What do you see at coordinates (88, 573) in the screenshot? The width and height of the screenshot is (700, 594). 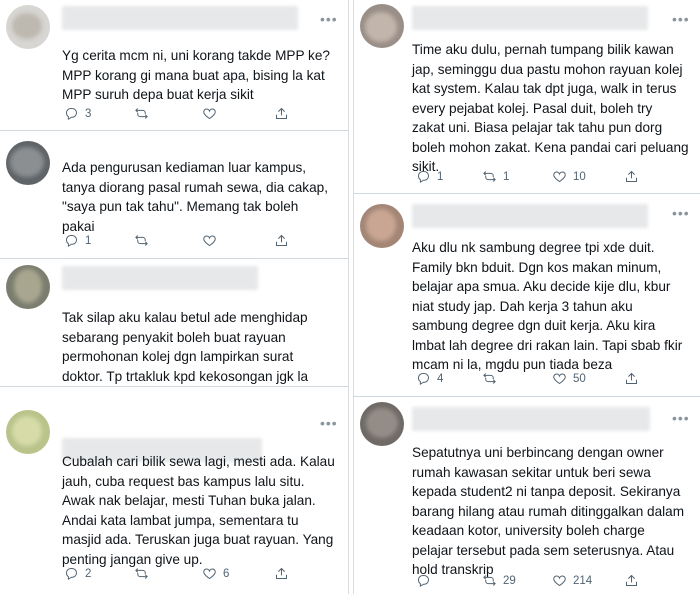 I see `reply-count: 2` at bounding box center [88, 573].